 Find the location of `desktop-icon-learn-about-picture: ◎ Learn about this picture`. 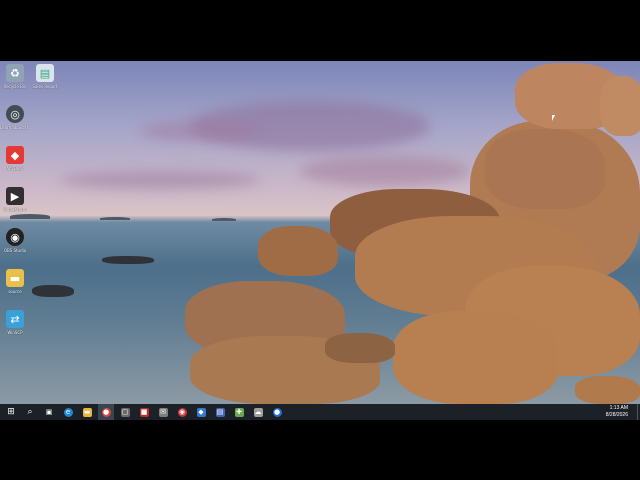

desktop-icon-learn-about-picture: ◎ Learn about this picture is located at coordinates (15, 117).